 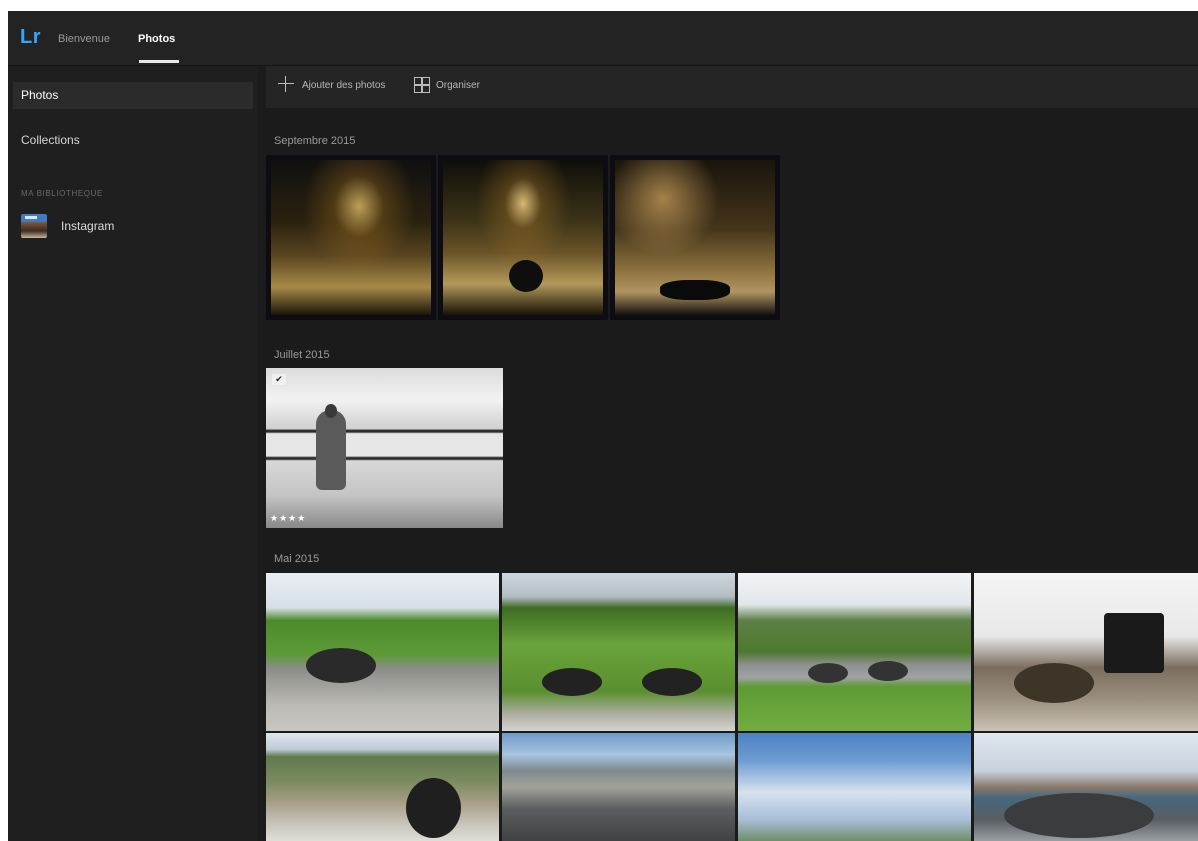 I want to click on star-rating: ★★★★, so click(x=288, y=518).